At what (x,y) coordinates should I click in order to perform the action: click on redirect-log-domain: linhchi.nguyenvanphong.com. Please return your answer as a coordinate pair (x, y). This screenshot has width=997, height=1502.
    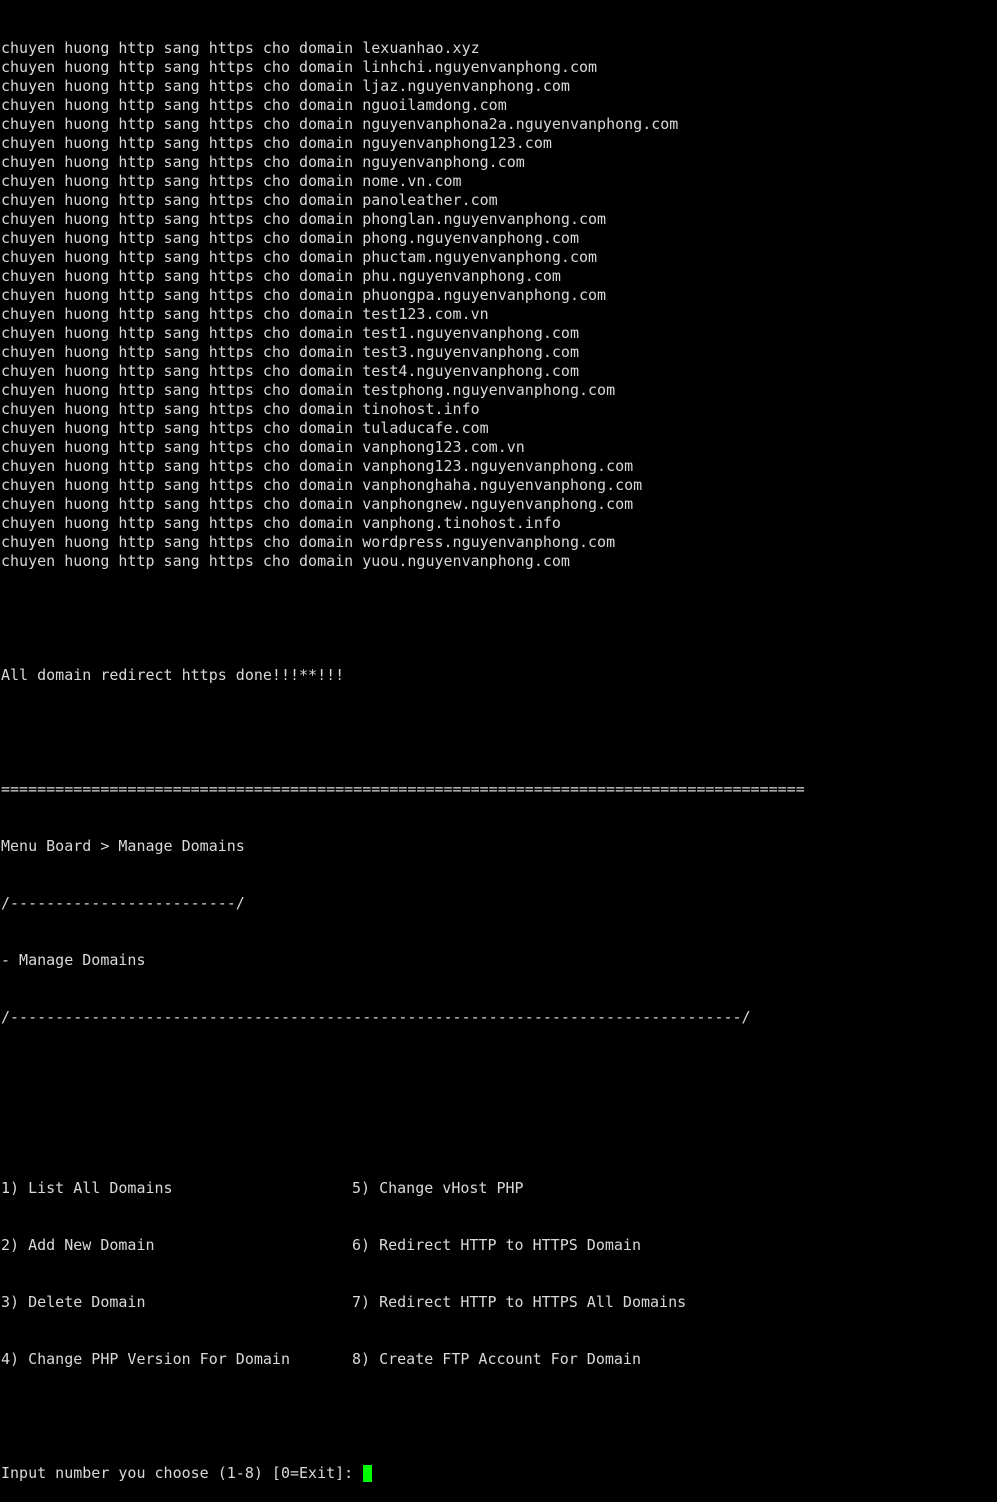
    Looking at the image, I should click on (480, 67).